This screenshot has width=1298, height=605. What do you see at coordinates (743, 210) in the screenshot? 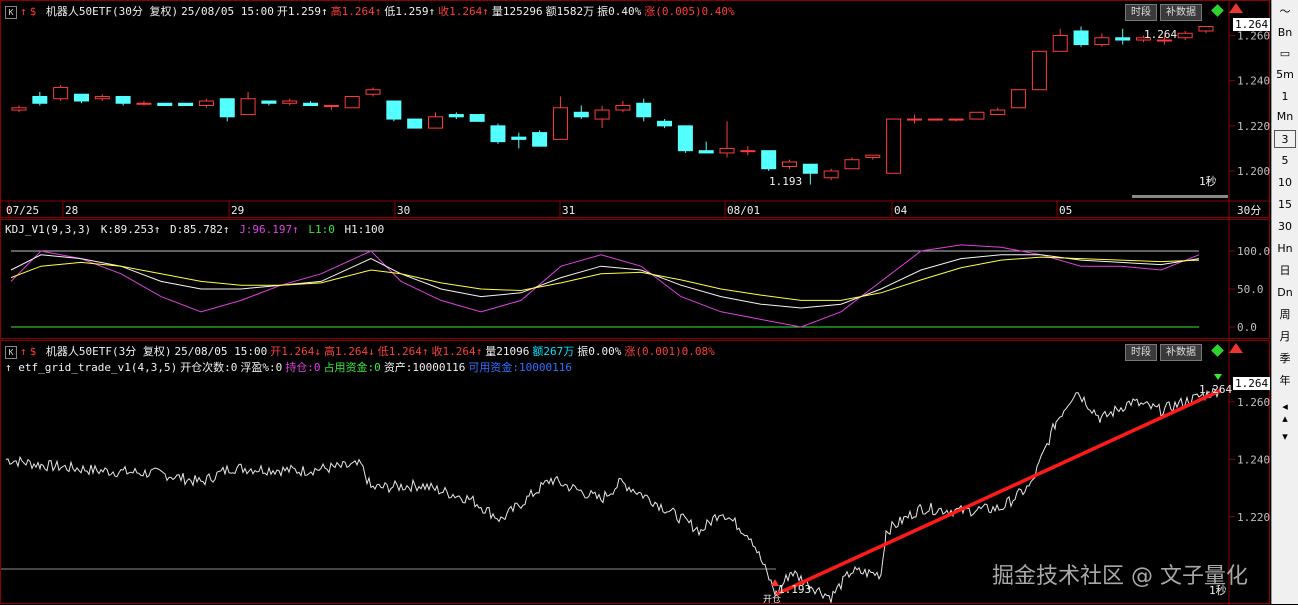
I see `date-label: 08/01` at bounding box center [743, 210].